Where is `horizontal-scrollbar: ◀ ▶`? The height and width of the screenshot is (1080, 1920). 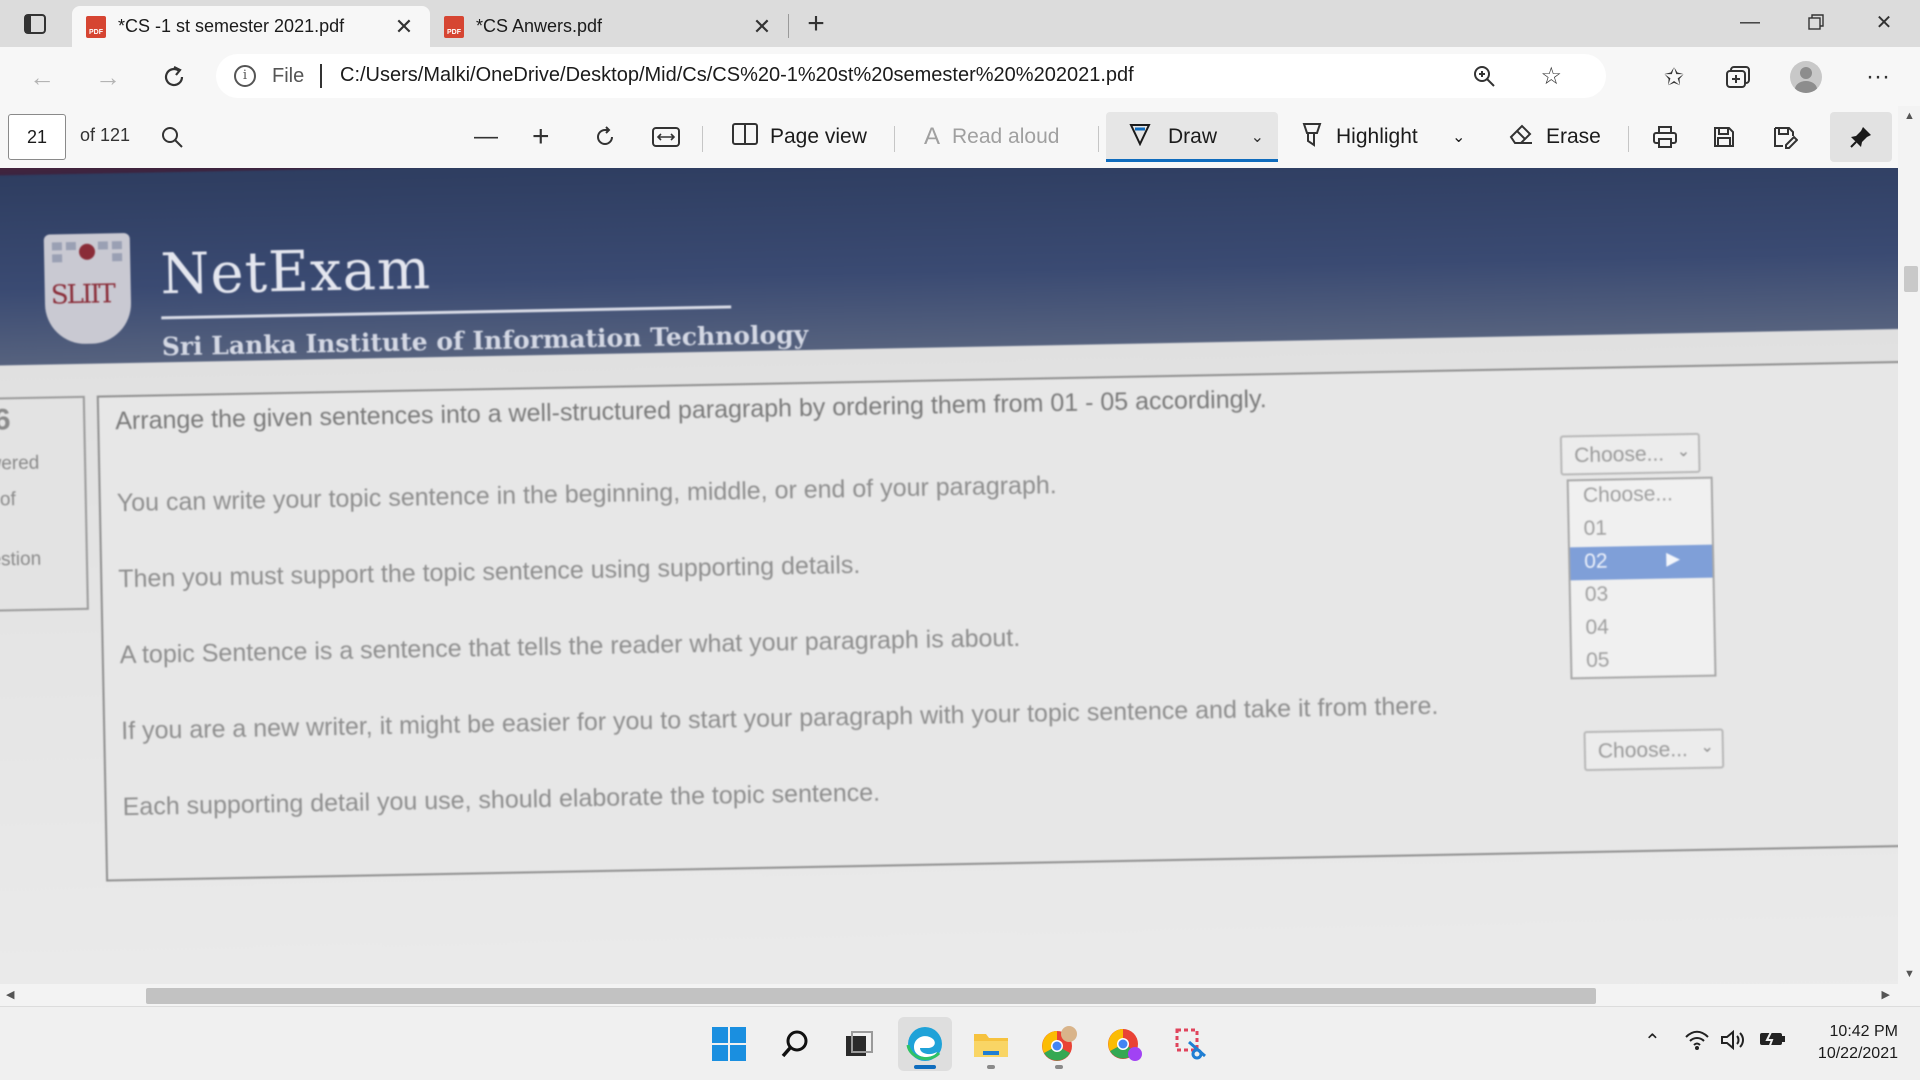 horizontal-scrollbar: ◀ ▶ is located at coordinates (949, 995).